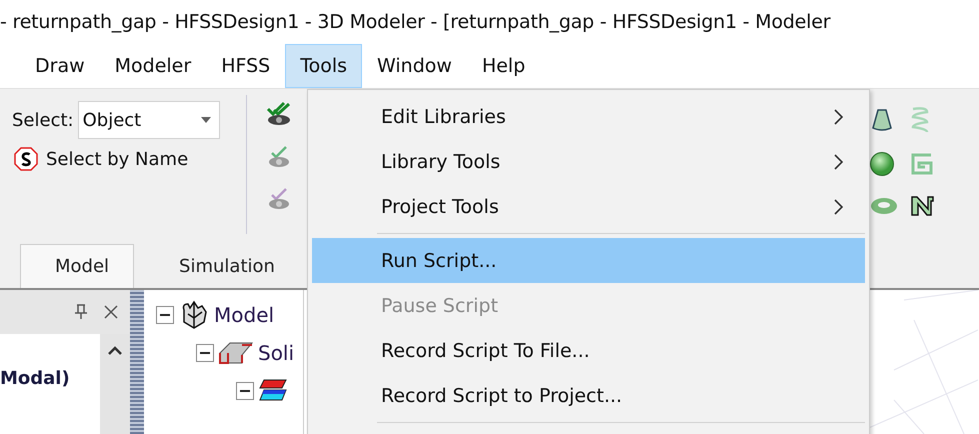 The image size is (979, 434). What do you see at coordinates (149, 120) in the screenshot?
I see `select-dropdown: Object` at bounding box center [149, 120].